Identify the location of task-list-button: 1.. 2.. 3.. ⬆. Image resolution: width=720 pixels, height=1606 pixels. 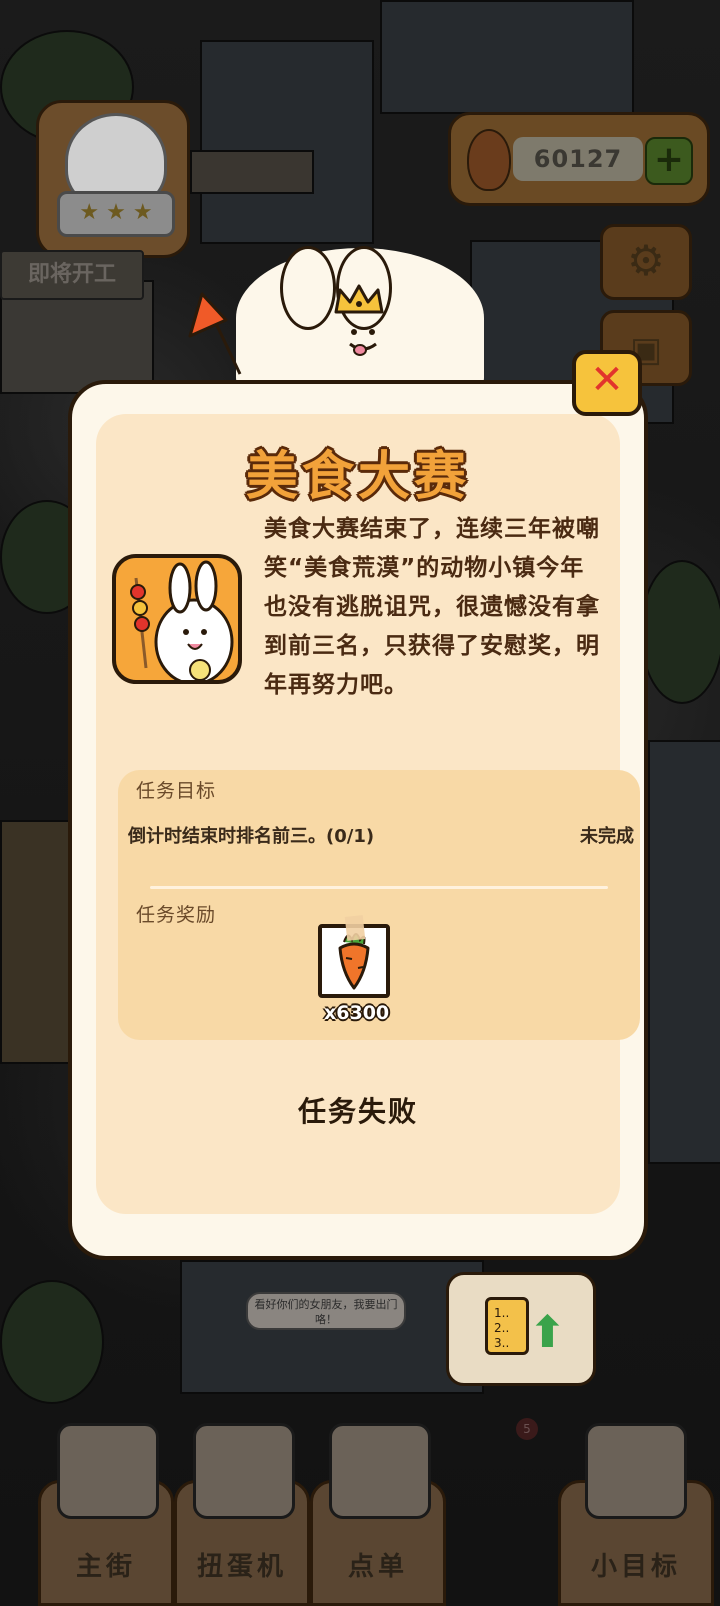
(521, 1329).